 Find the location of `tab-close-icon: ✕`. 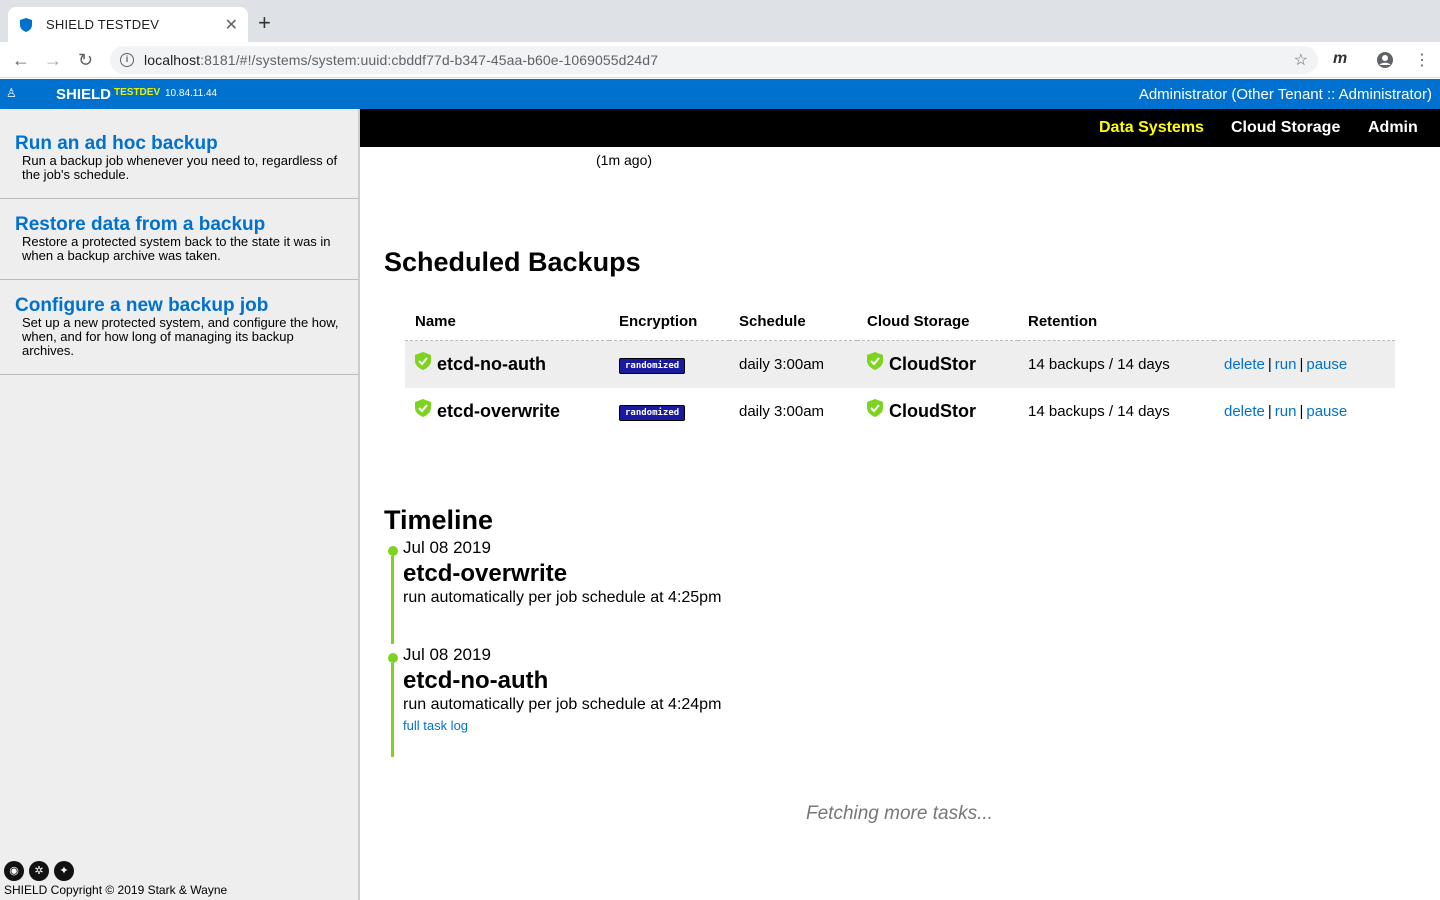

tab-close-icon: ✕ is located at coordinates (231, 25).